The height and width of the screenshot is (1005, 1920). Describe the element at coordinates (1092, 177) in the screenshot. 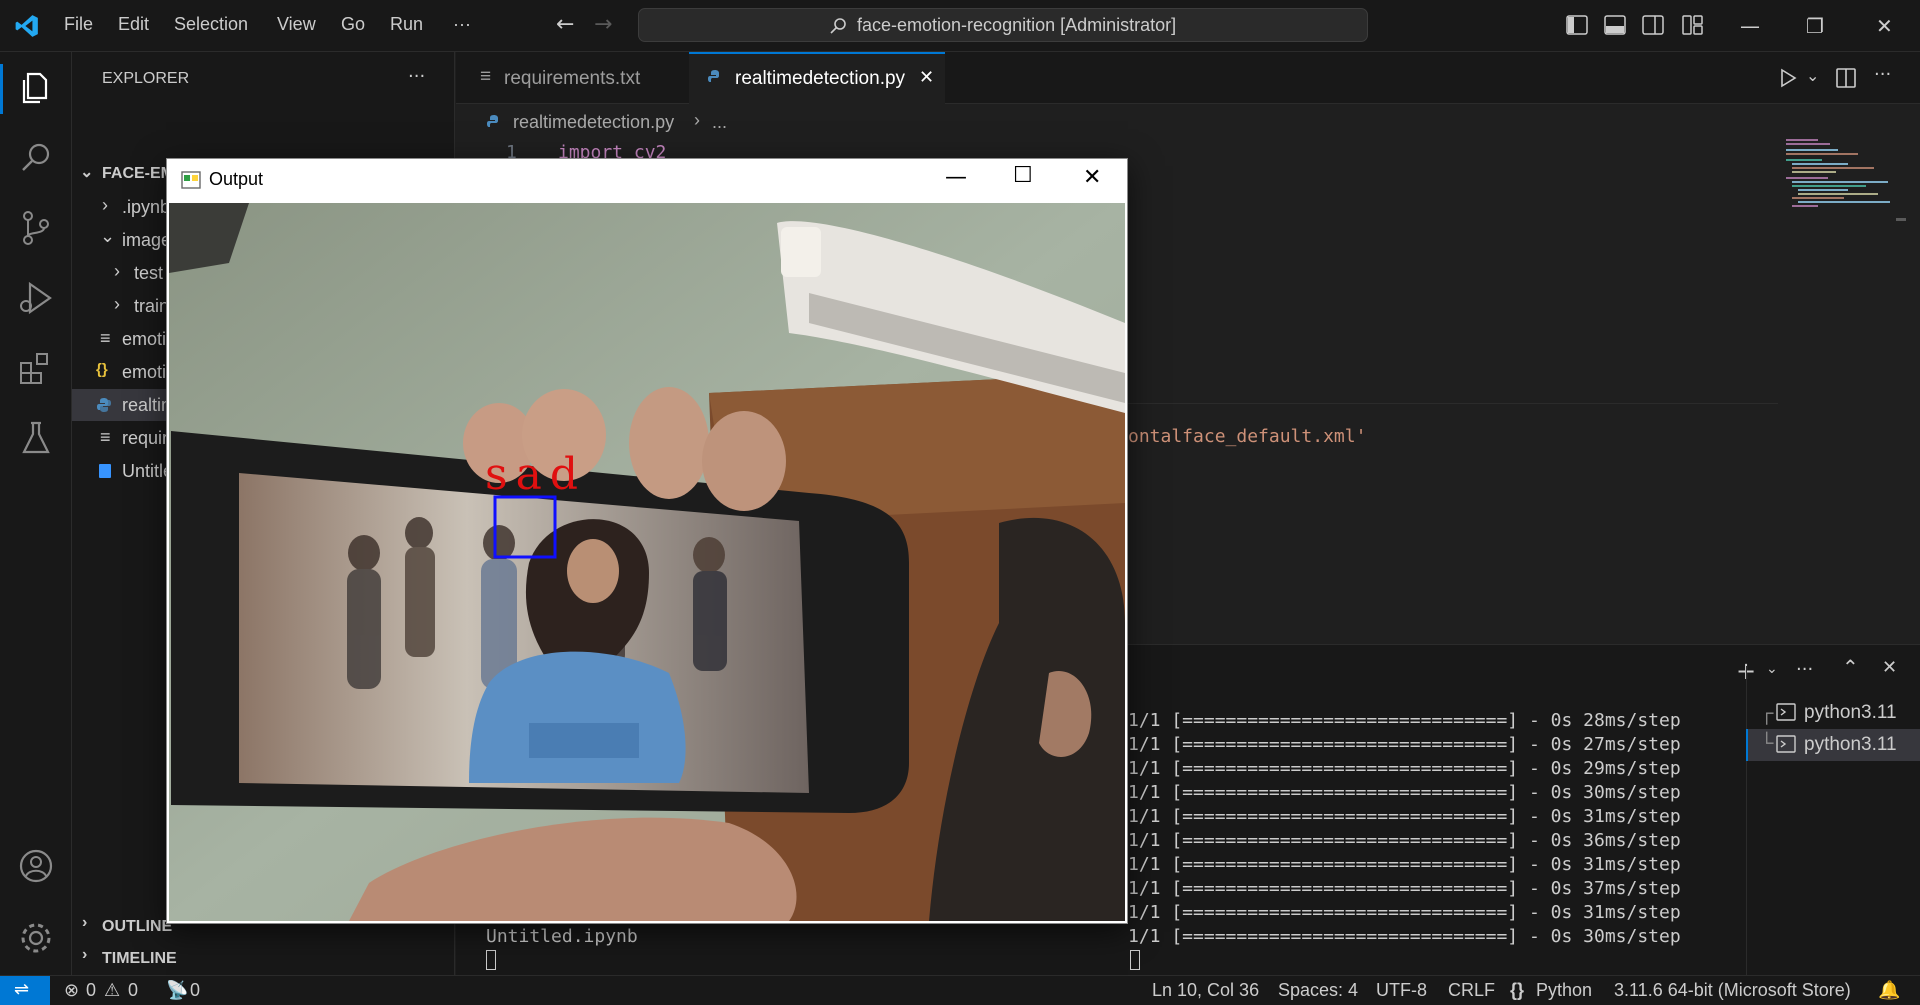

I see `output-close-icon: ✕` at that location.